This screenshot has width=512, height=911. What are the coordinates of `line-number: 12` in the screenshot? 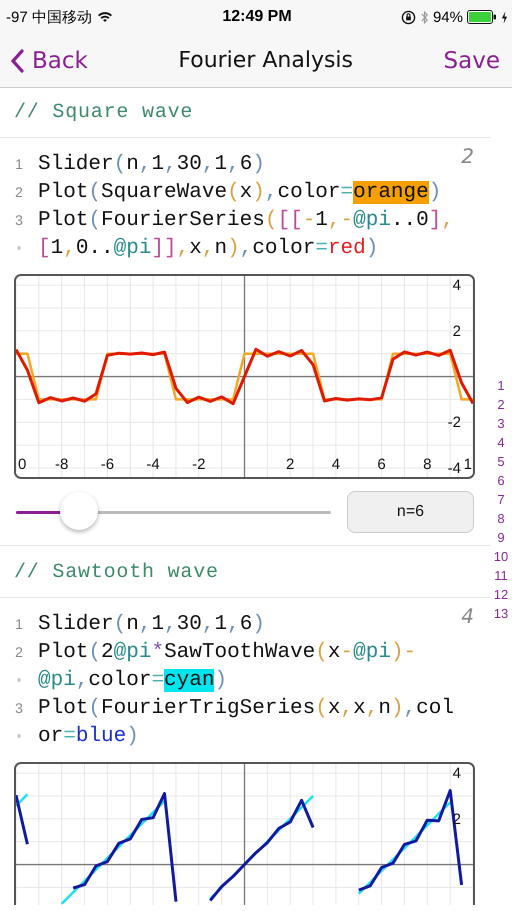 It's located at (501, 595).